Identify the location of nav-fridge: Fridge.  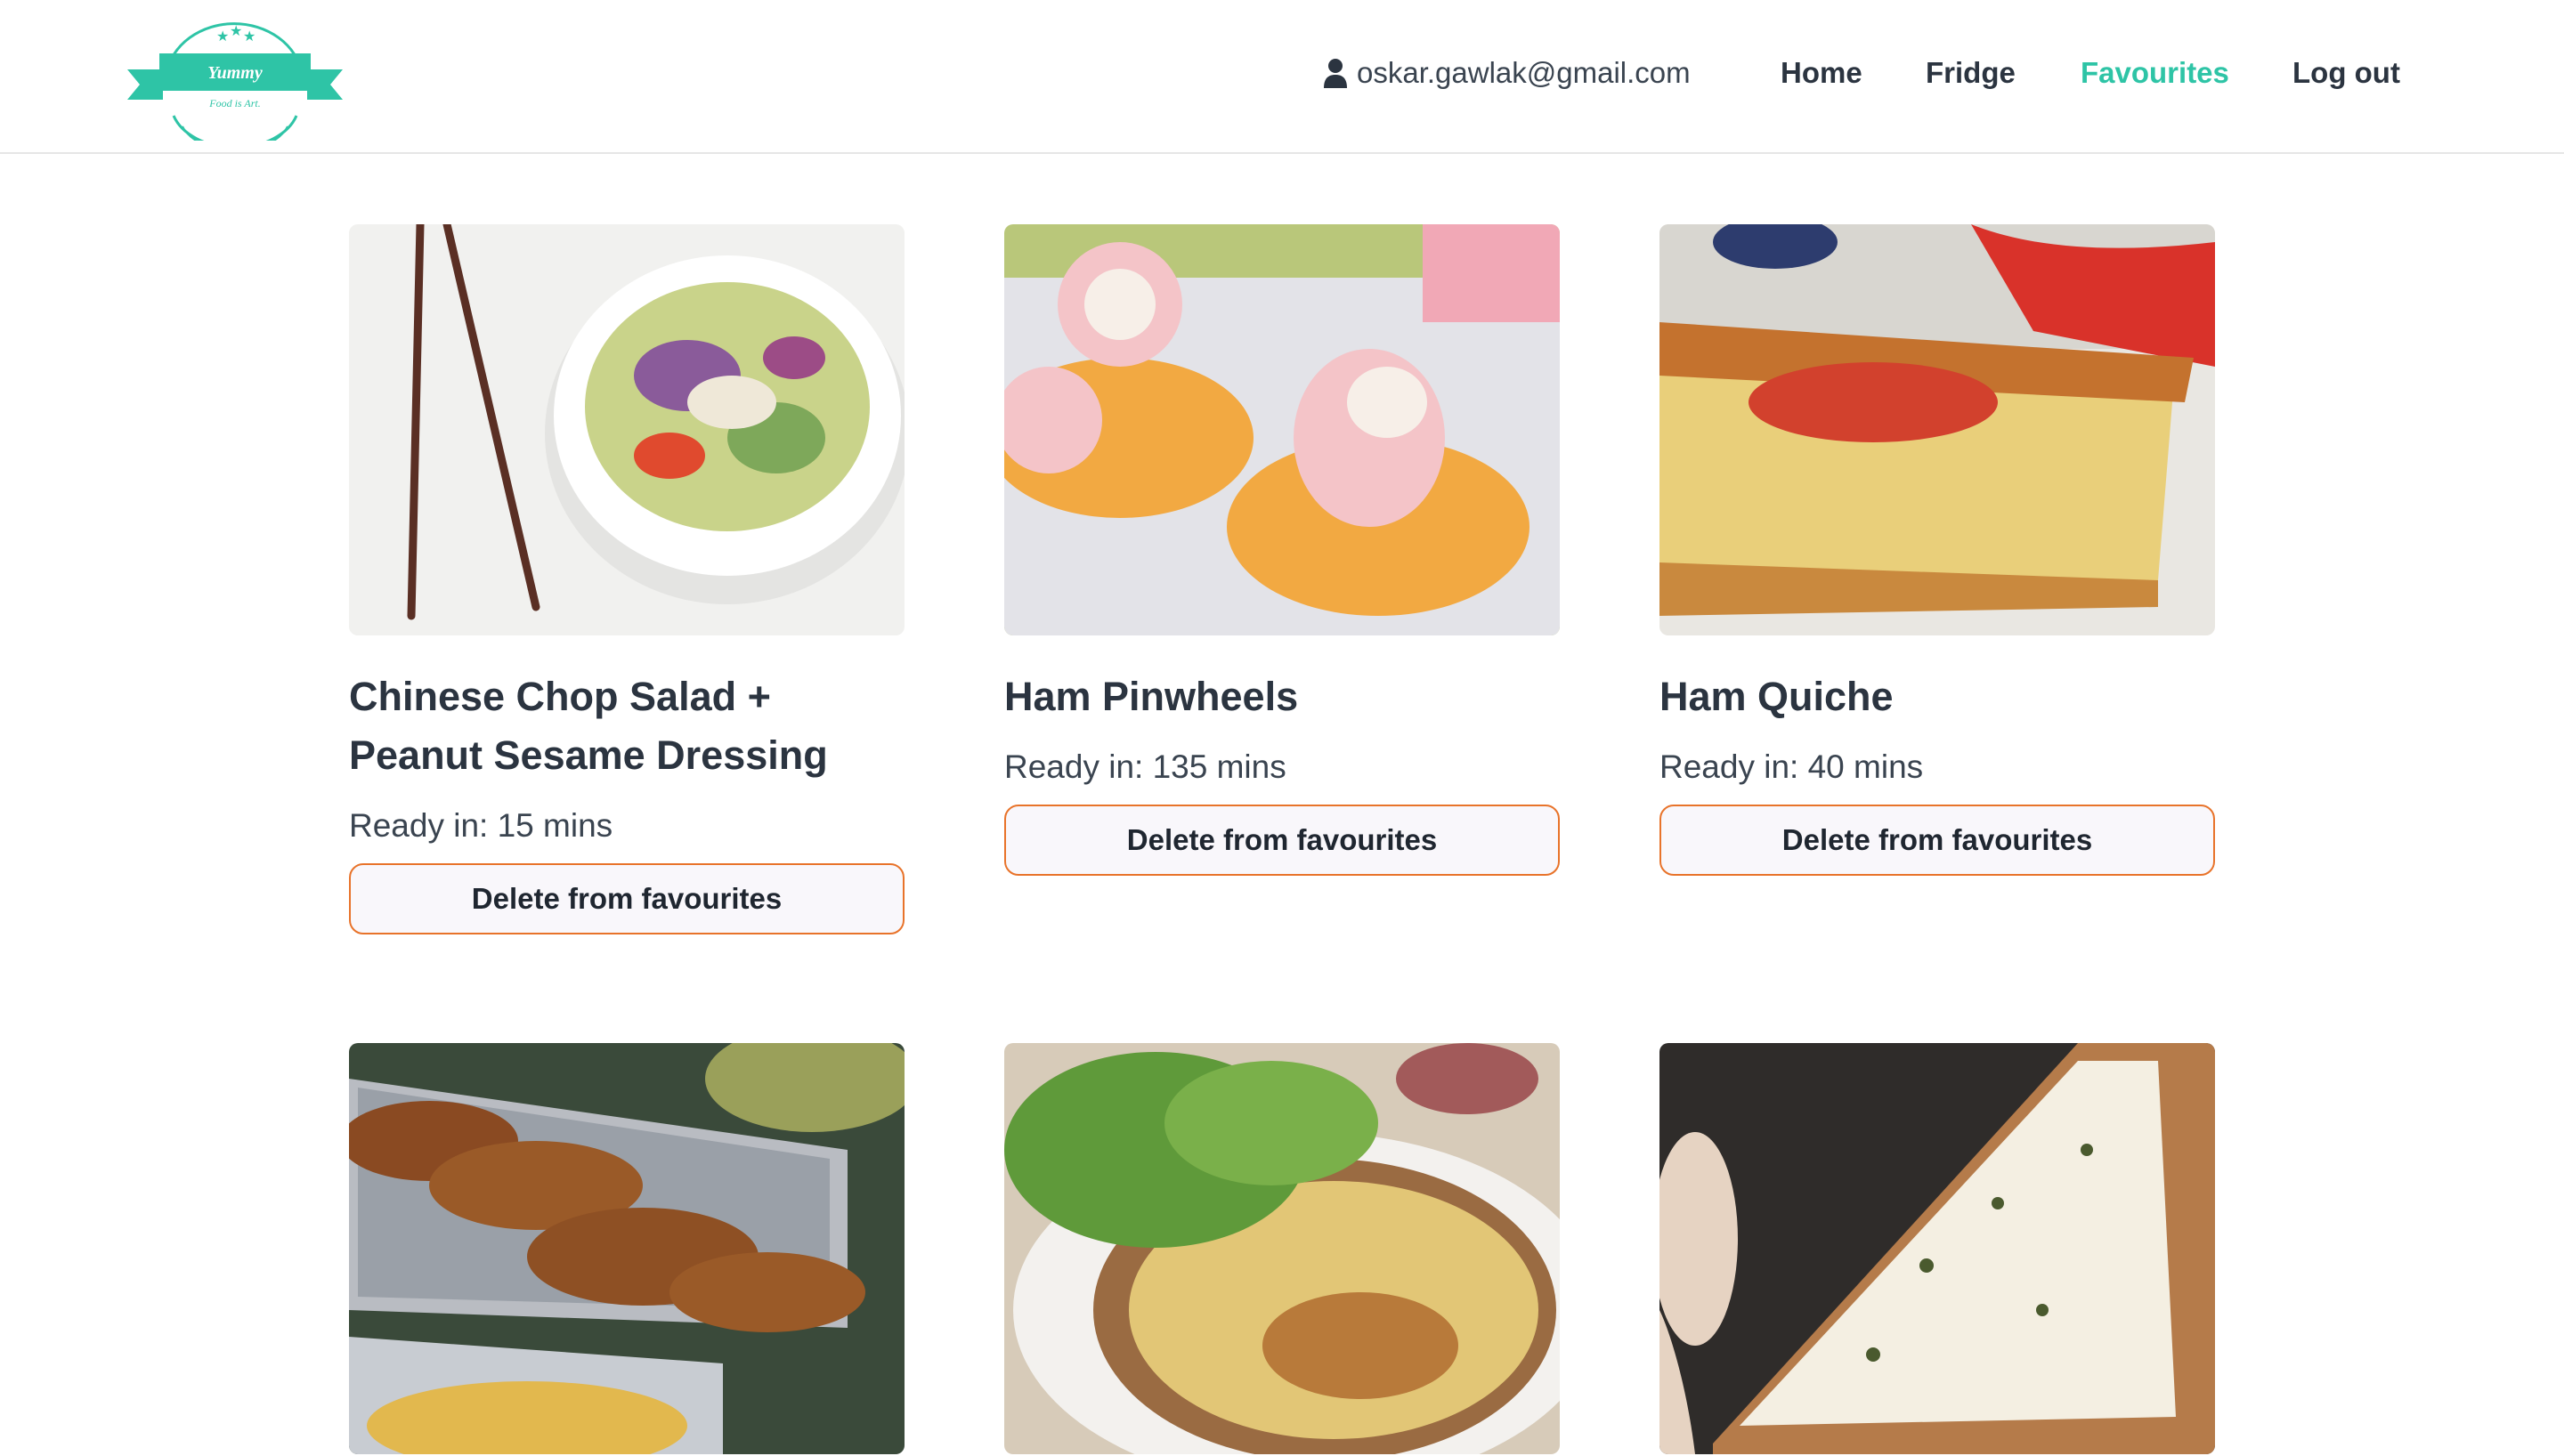
(1971, 73).